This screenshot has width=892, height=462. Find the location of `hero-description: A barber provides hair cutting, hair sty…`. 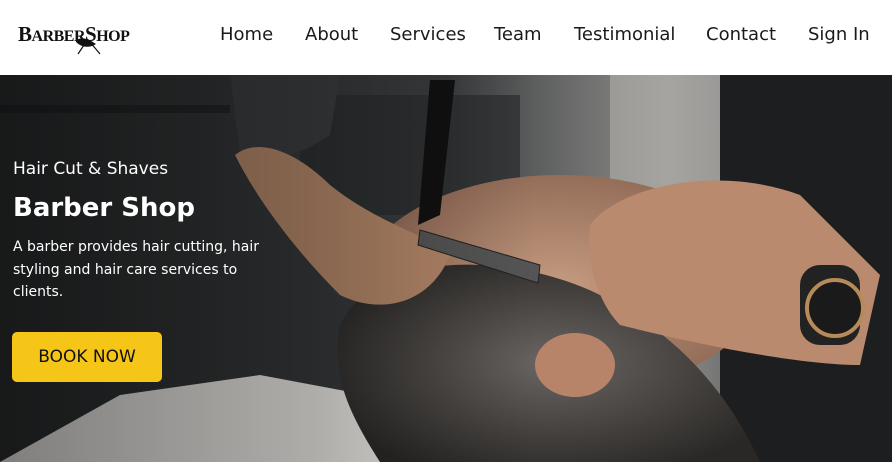

hero-description: A barber provides hair cutting, hair sty… is located at coordinates (136, 269).